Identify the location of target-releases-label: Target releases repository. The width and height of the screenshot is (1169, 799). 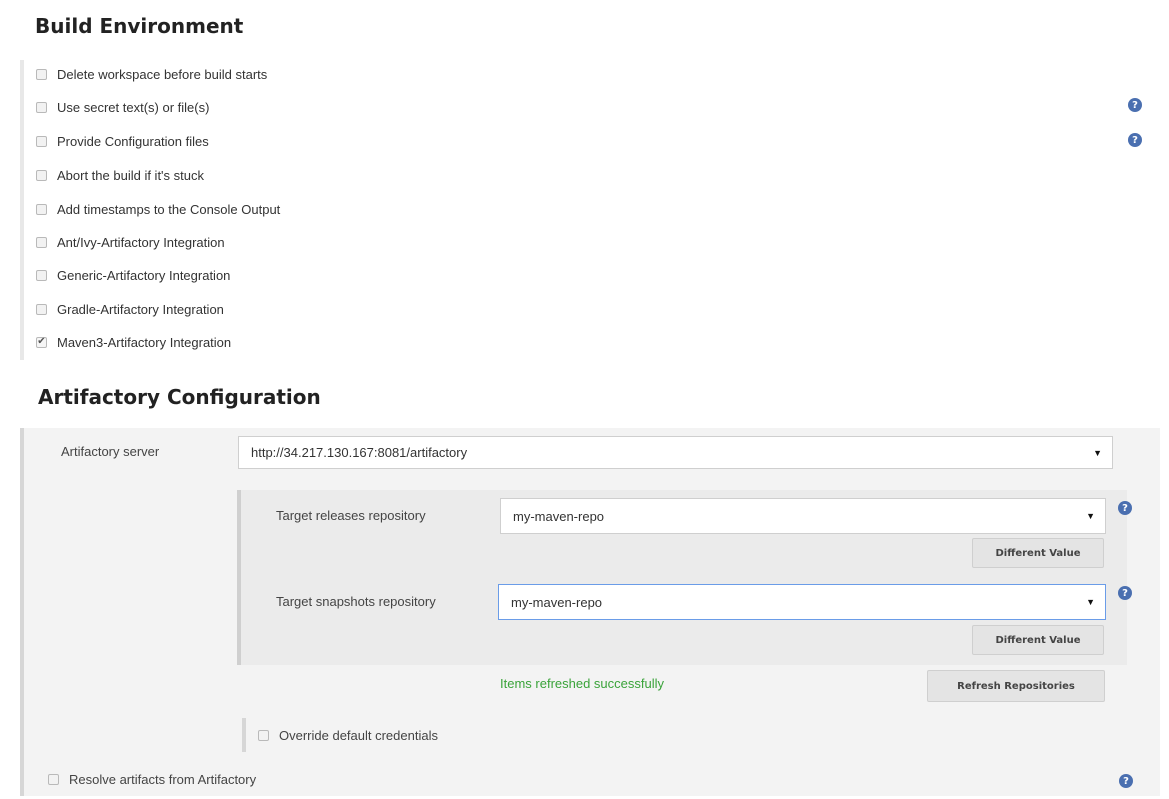
(351, 515).